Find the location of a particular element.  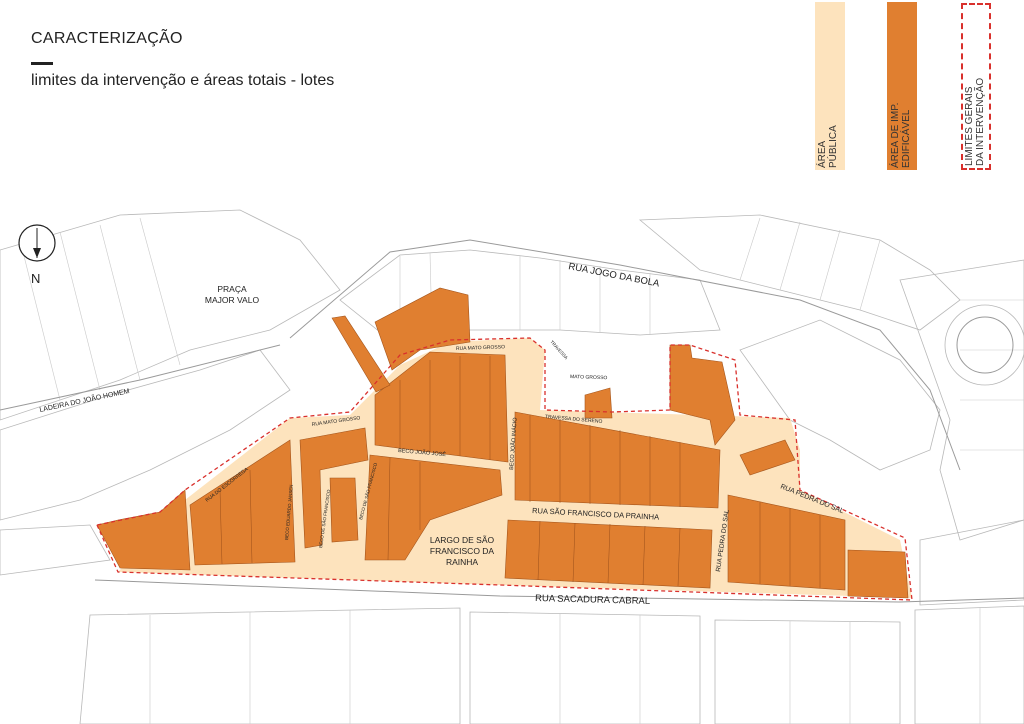

street-mato-grosso-3: MATO GROSSO is located at coordinates (589, 377).